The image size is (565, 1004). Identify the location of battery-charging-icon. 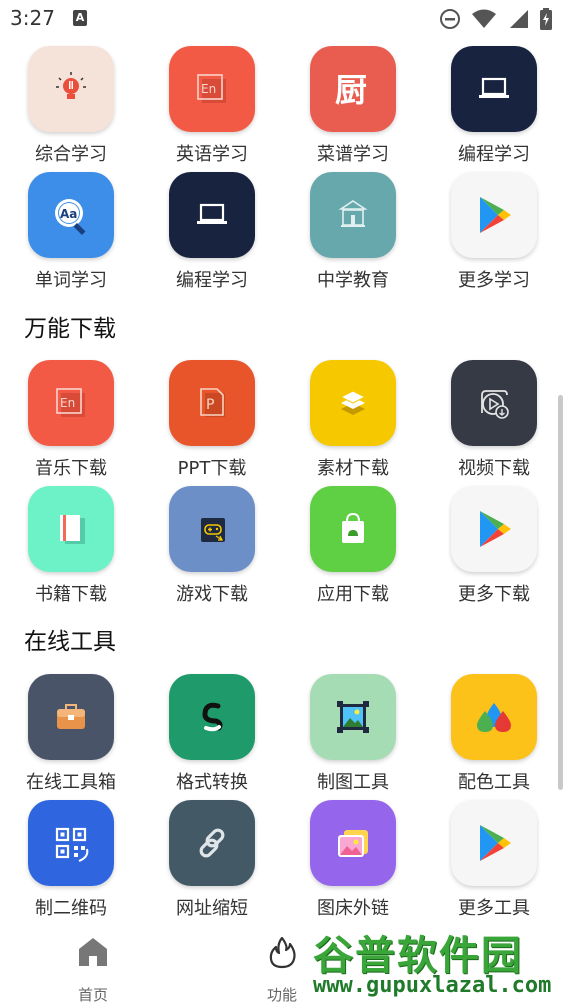
(546, 19).